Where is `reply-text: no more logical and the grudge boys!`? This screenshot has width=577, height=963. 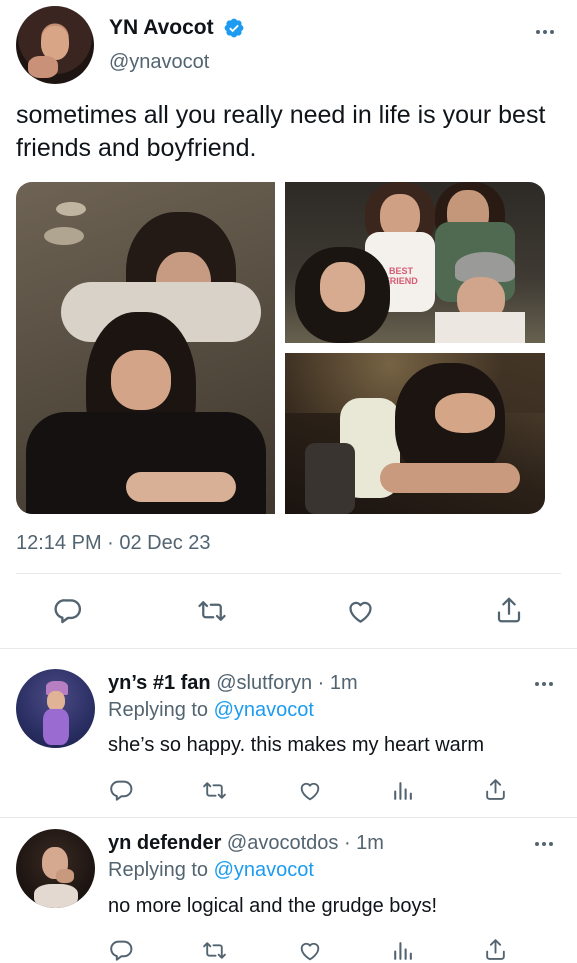
reply-text: no more logical and the grudge boys! is located at coordinates (273, 906).